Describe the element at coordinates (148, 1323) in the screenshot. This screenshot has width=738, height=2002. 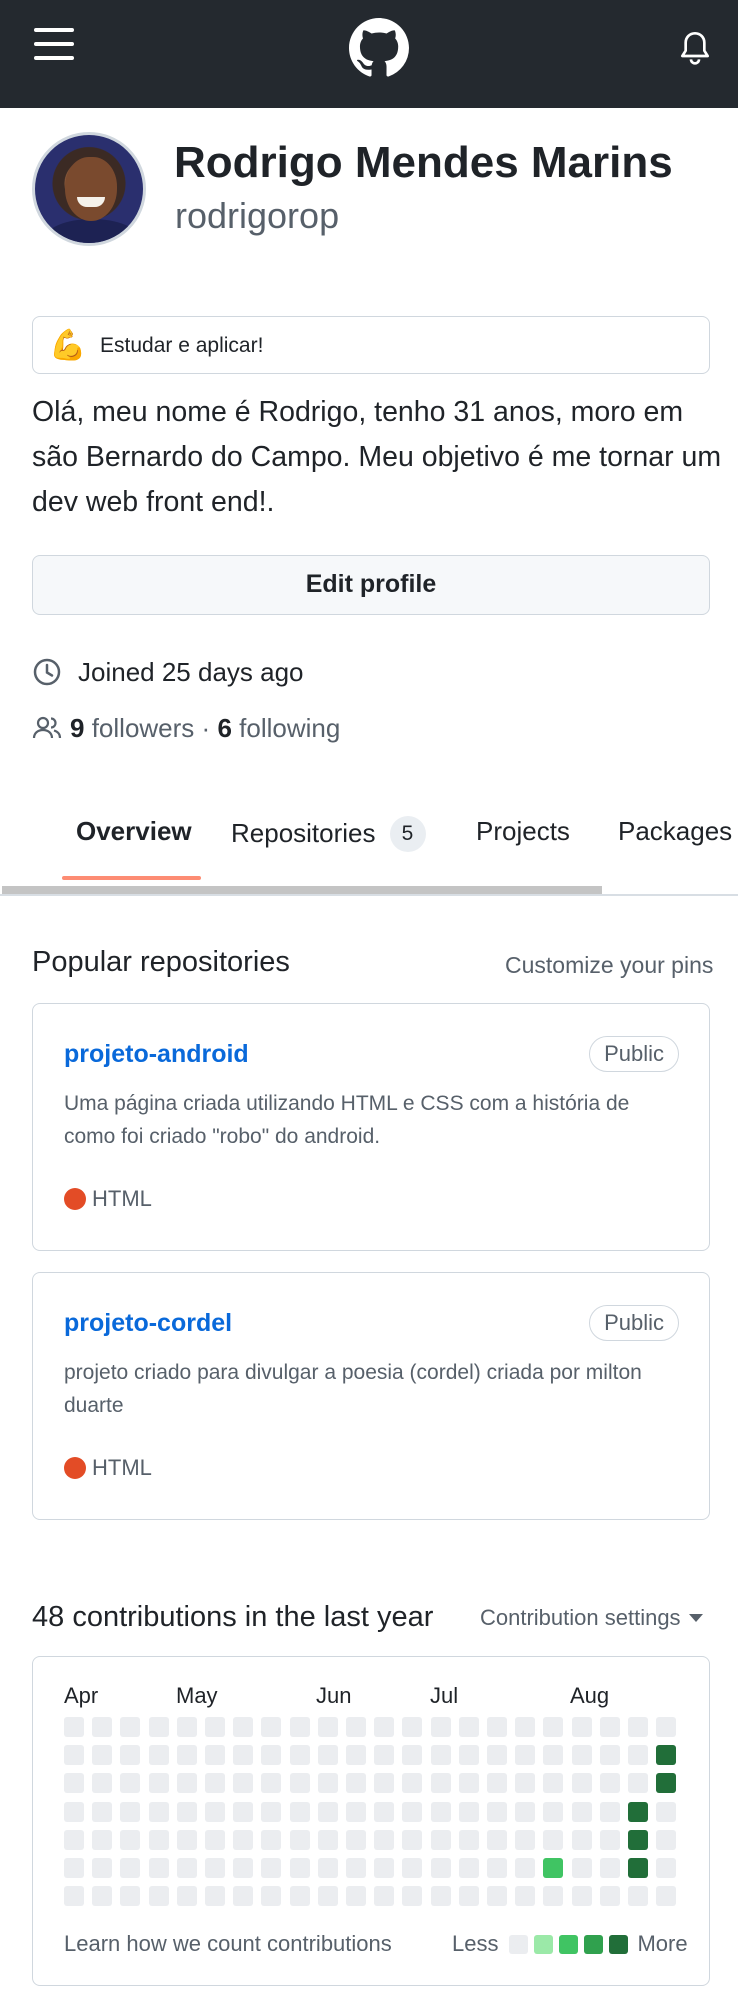
I see `repo-link: projeto-cordel` at that location.